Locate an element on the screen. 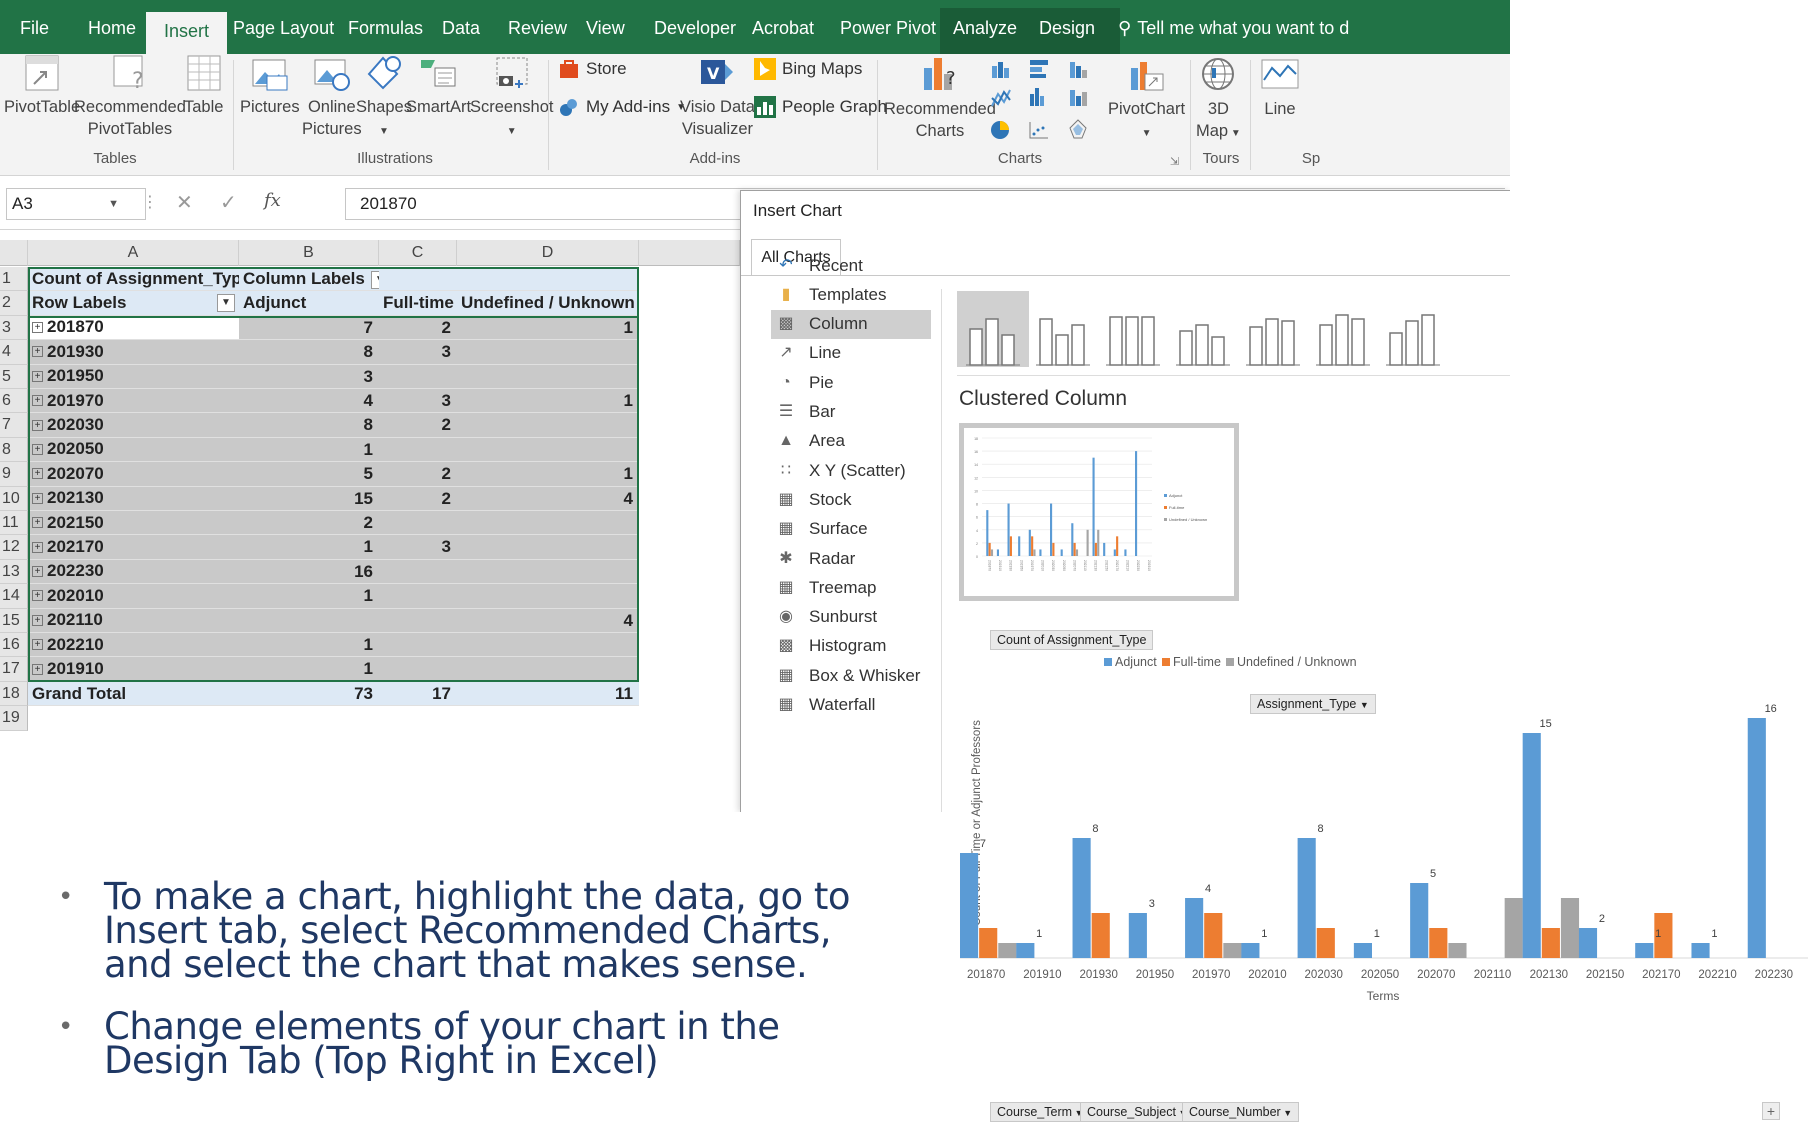 The height and width of the screenshot is (1134, 1808). row-label-cell: +202070 is located at coordinates (133, 474).